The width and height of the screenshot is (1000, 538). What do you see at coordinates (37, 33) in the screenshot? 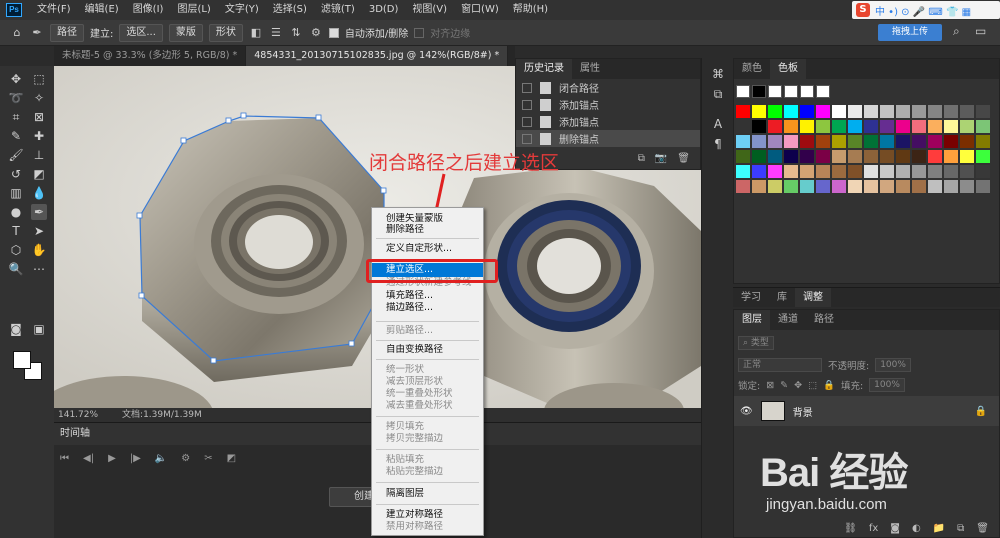
I see `pen-tool-icon: ✒` at bounding box center [37, 33].